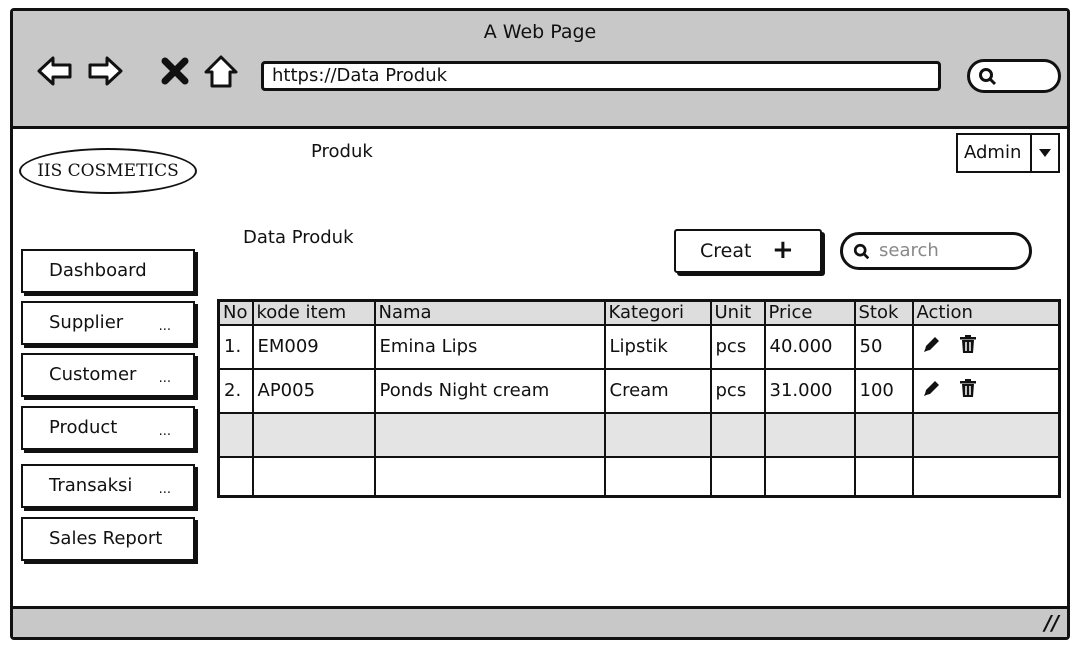  I want to click on forward-arrow-icon, so click(105, 71).